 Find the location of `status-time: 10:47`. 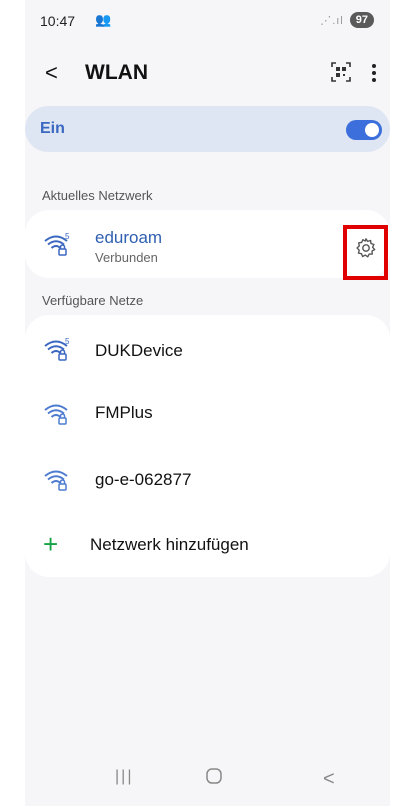

status-time: 10:47 is located at coordinates (58, 21).